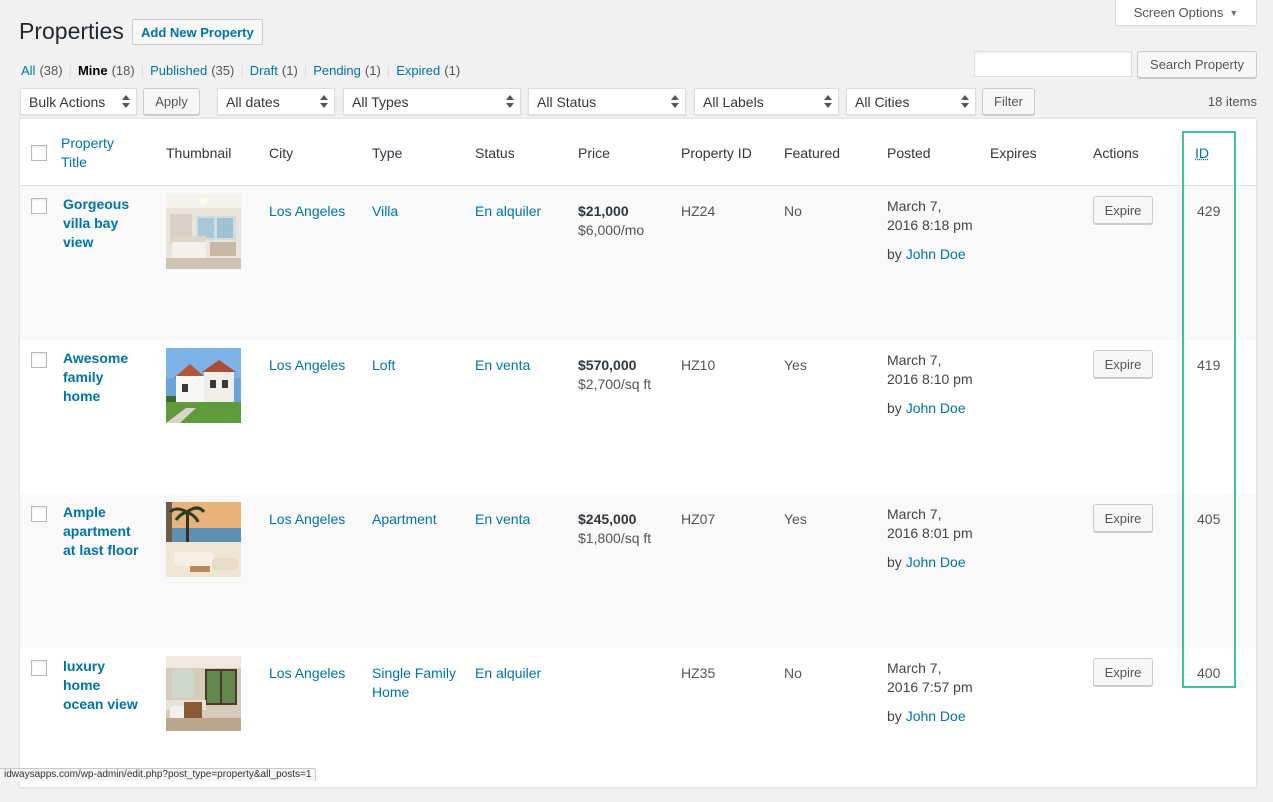  I want to click on type-link: Villa, so click(385, 211).